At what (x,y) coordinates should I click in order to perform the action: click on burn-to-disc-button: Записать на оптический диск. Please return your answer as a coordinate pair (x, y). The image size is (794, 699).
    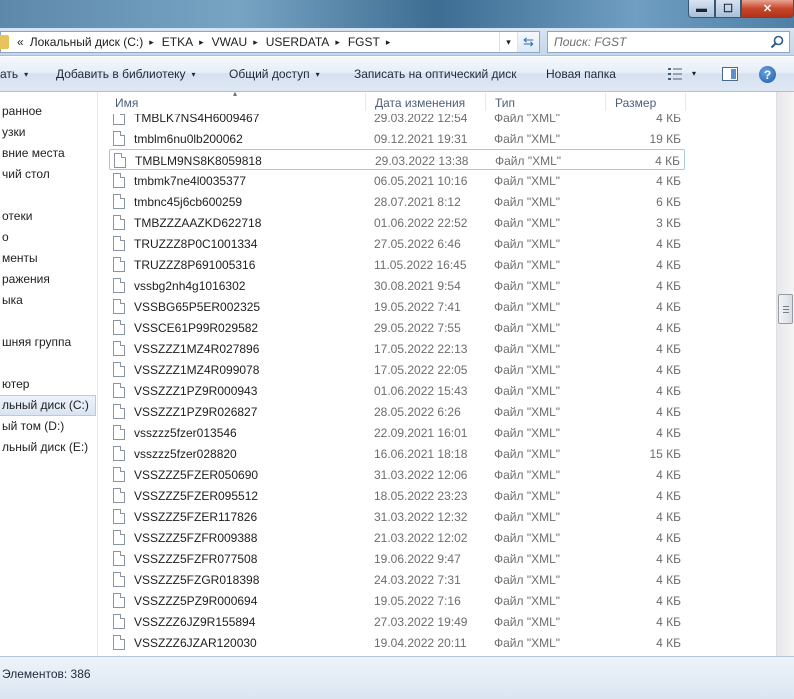
    Looking at the image, I should click on (435, 74).